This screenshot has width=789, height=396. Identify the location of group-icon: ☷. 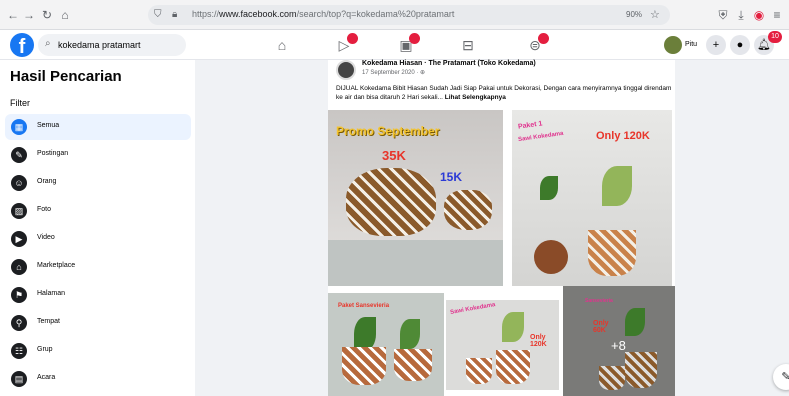
(19, 351).